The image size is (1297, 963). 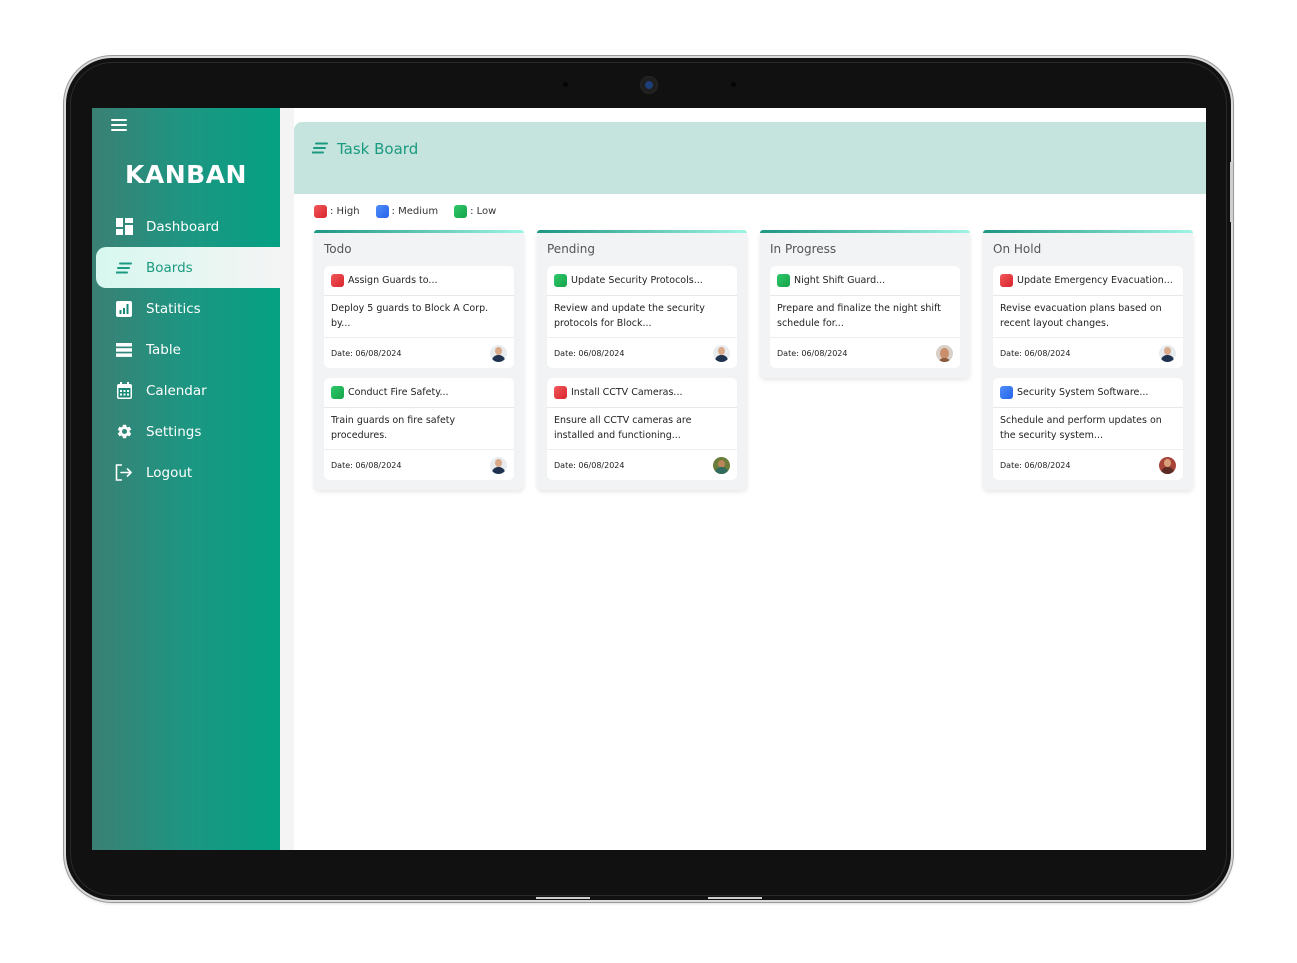 What do you see at coordinates (287, 479) in the screenshot?
I see `main-gutter` at bounding box center [287, 479].